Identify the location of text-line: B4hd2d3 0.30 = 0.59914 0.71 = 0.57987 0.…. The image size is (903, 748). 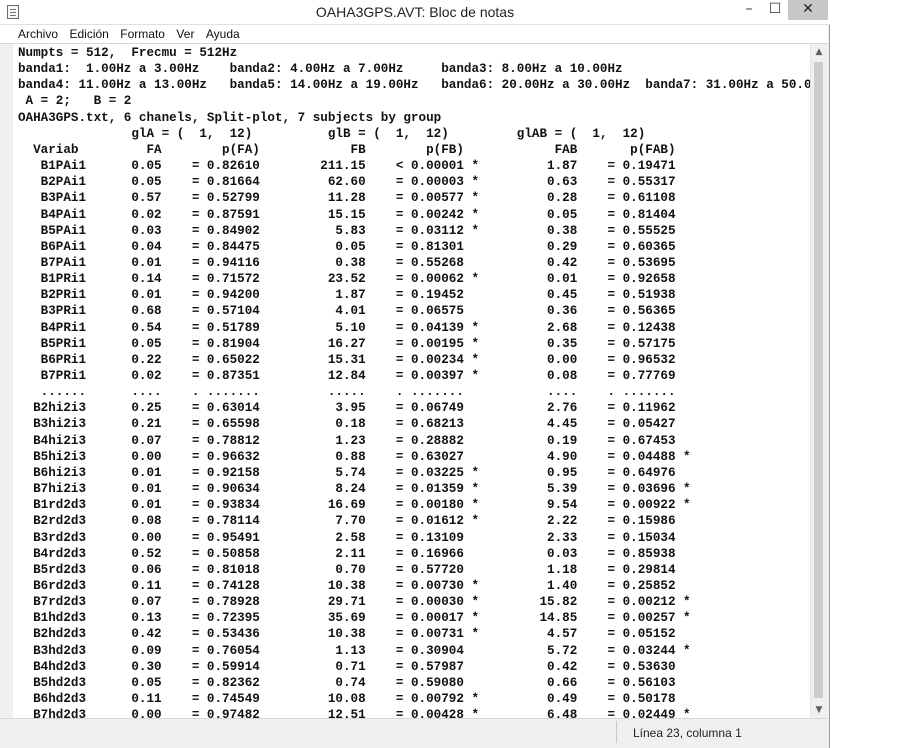
(347, 666).